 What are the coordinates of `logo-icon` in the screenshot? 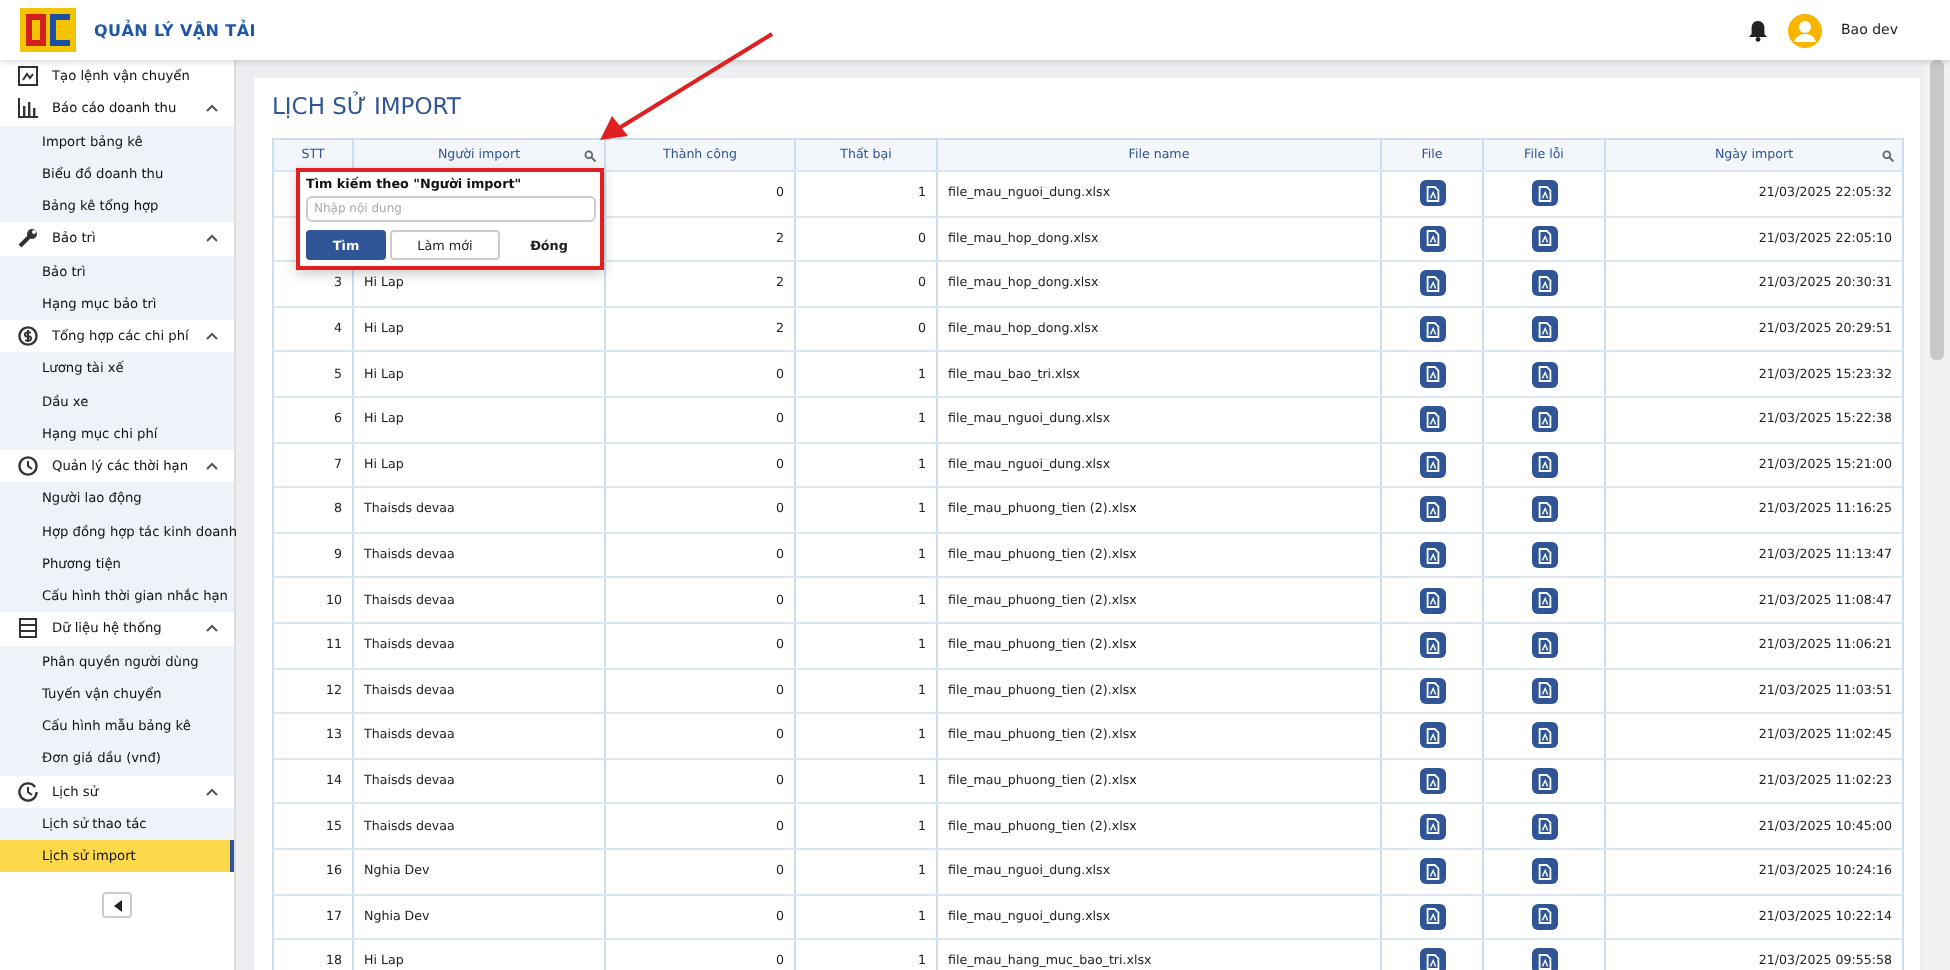 It's located at (48, 30).